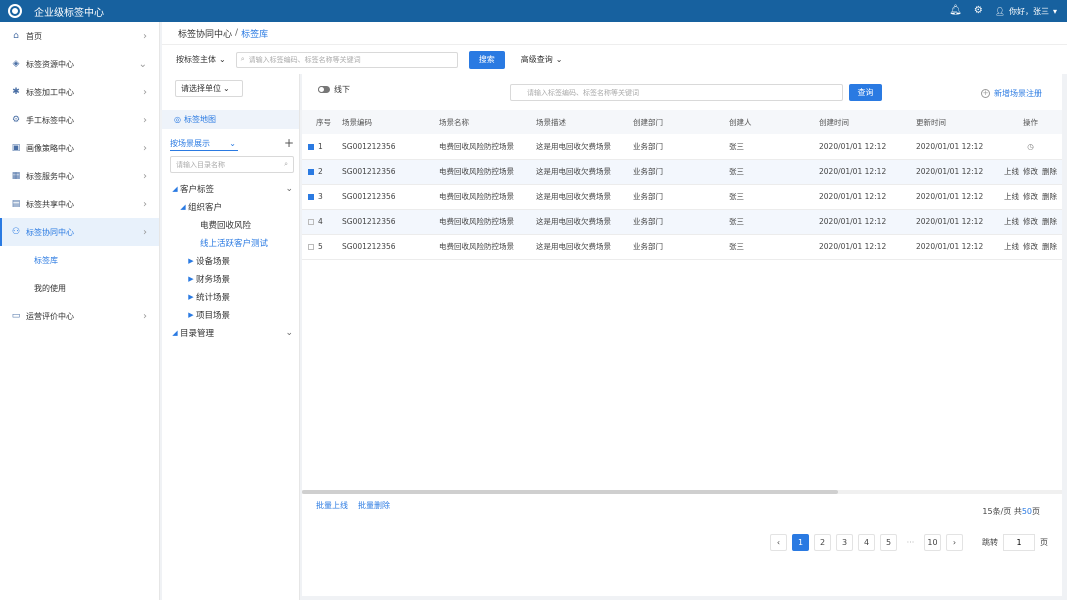  Describe the element at coordinates (79, 36) in the screenshot. I see `sidebar-item-home: ⌂ 首页 ›` at that location.